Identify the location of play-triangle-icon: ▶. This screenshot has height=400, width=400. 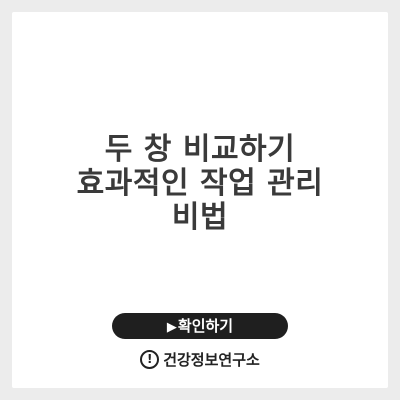
(171, 327).